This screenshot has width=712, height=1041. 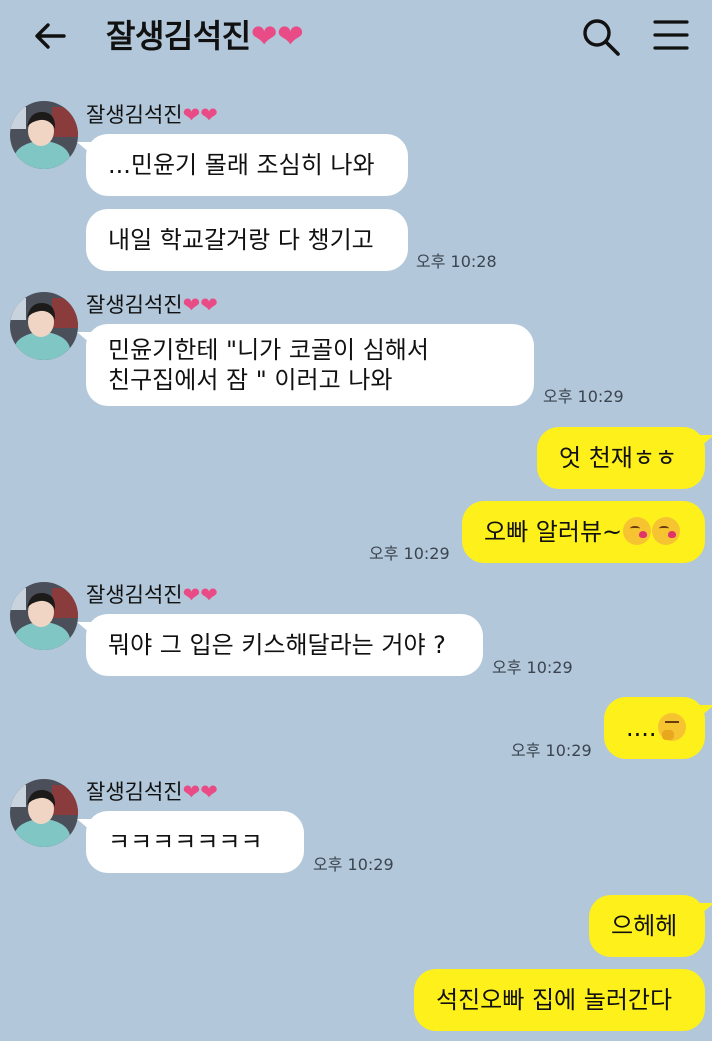 I want to click on message-bubble-incoming: ㅋㅋㅋㅋㅋㅋㅋ, so click(x=190, y=842).